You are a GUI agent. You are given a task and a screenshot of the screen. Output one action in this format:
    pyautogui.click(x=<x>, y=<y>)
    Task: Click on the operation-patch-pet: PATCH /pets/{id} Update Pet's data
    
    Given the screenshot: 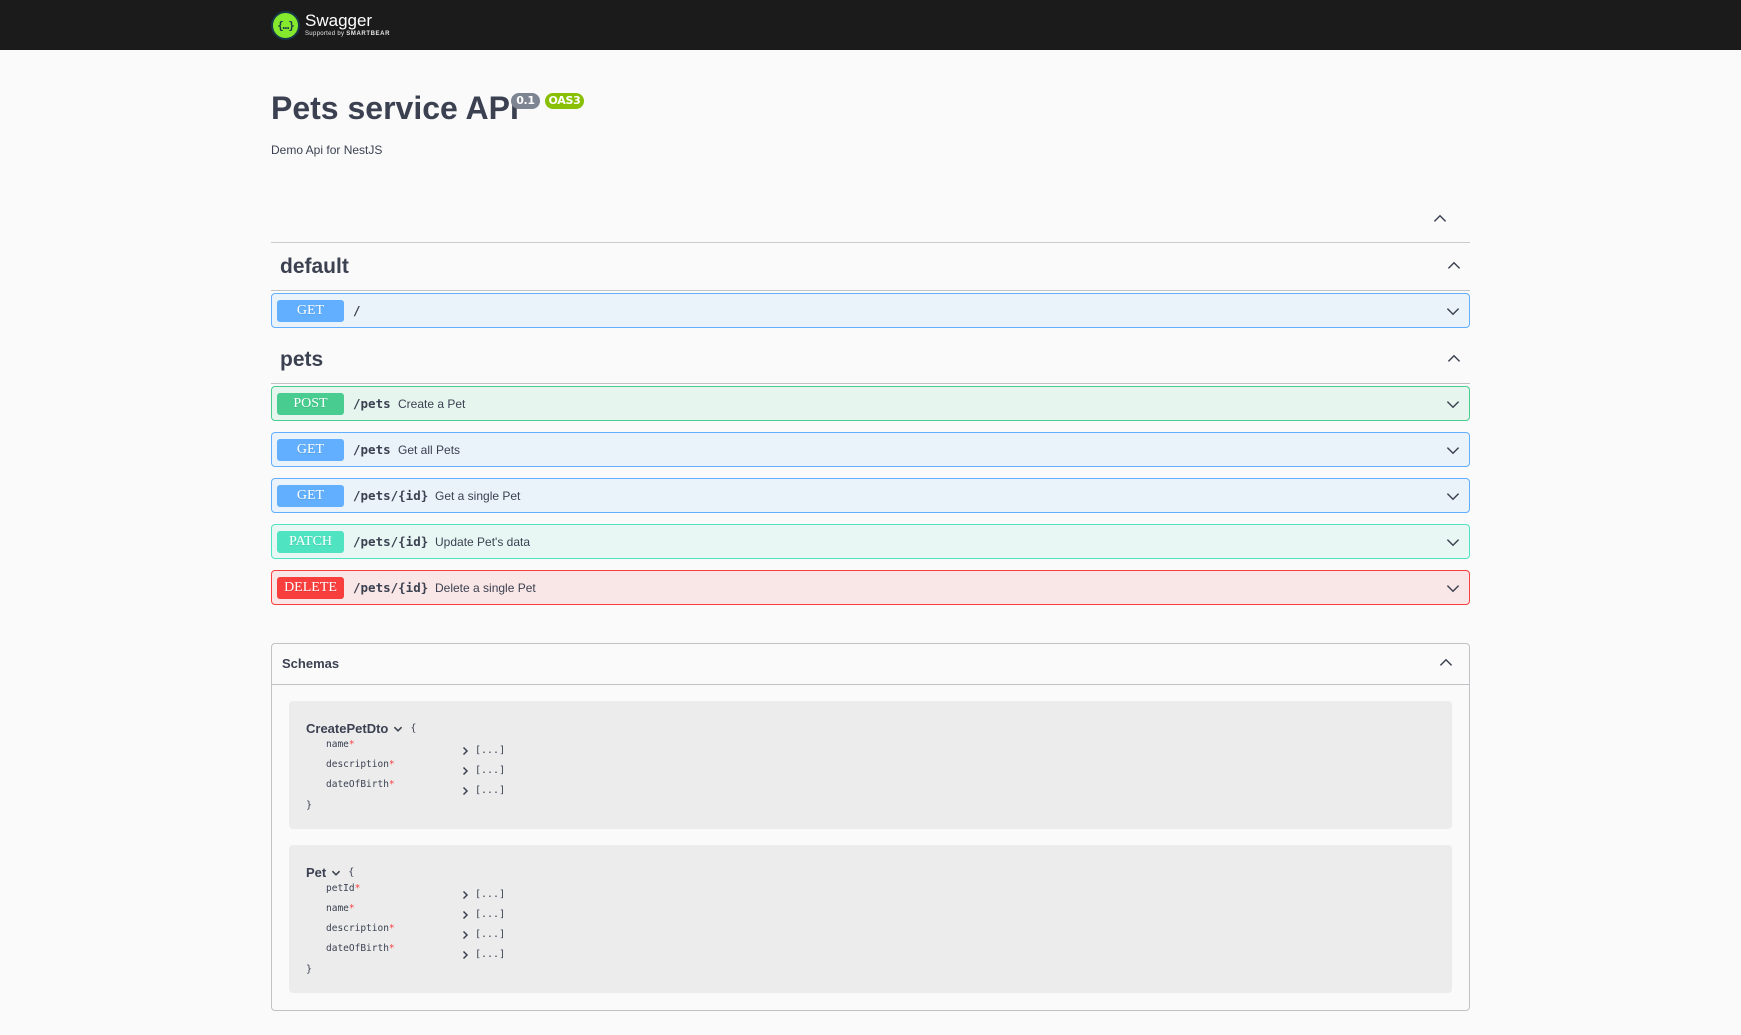 What is the action you would take?
    pyautogui.click(x=870, y=541)
    